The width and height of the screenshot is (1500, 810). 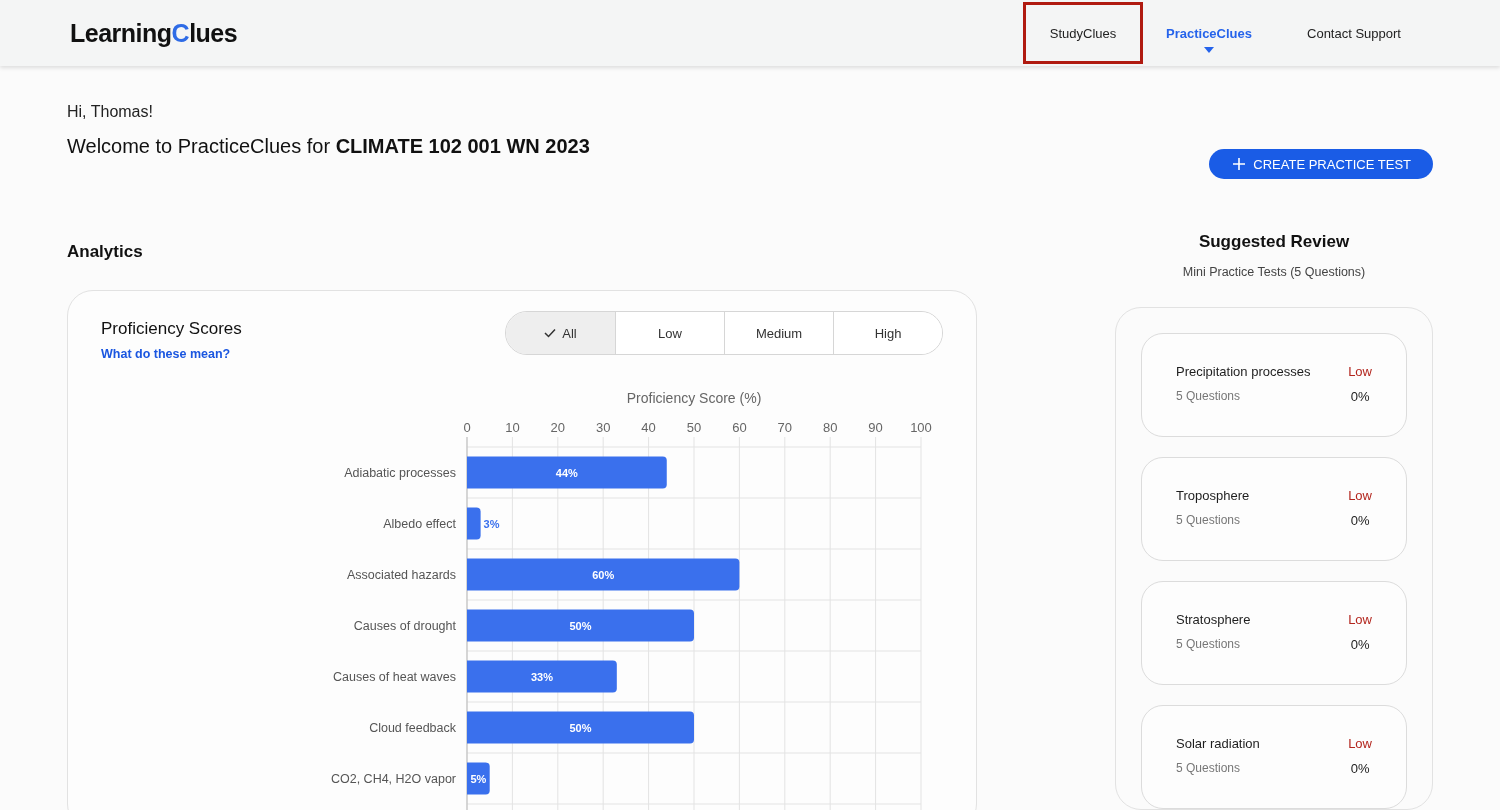 I want to click on nav-link: Contact Support, so click(x=1354, y=33).